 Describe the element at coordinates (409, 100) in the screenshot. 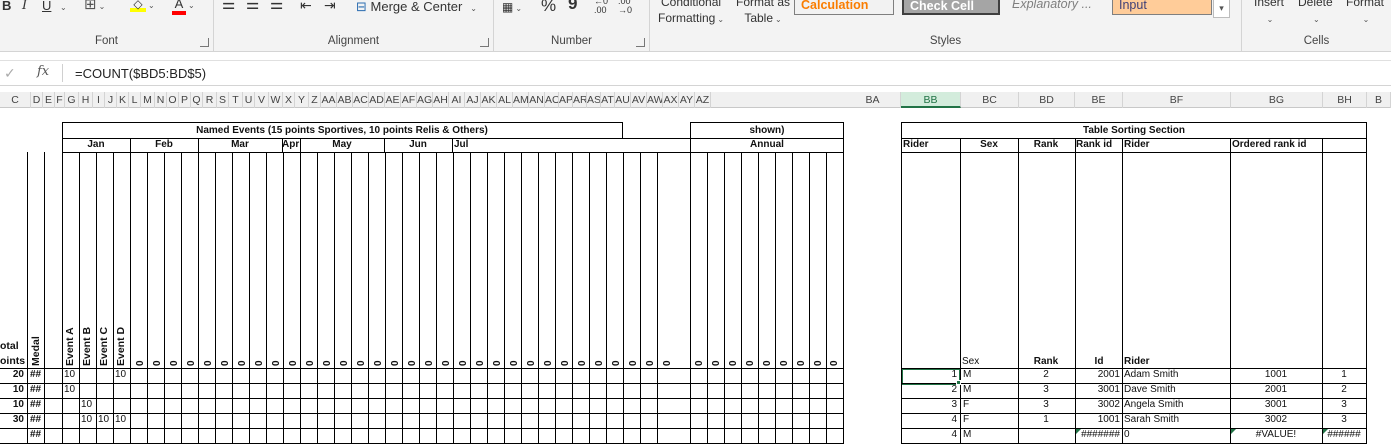

I see `column-header-af: AF` at that location.